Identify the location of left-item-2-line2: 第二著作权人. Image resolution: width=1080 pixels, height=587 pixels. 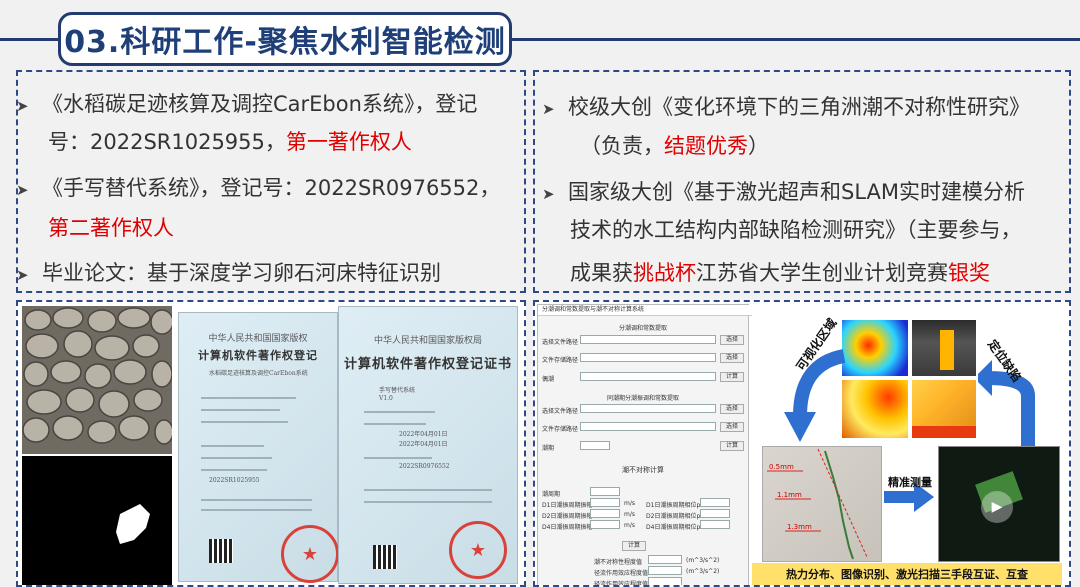
(111, 228).